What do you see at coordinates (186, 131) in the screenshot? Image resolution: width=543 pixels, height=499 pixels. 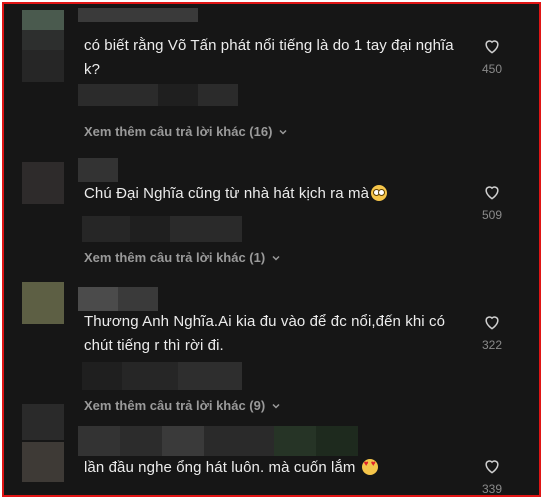 I see `view-more-replies-button: Xem thêm câu trả lời khác (16)` at bounding box center [186, 131].